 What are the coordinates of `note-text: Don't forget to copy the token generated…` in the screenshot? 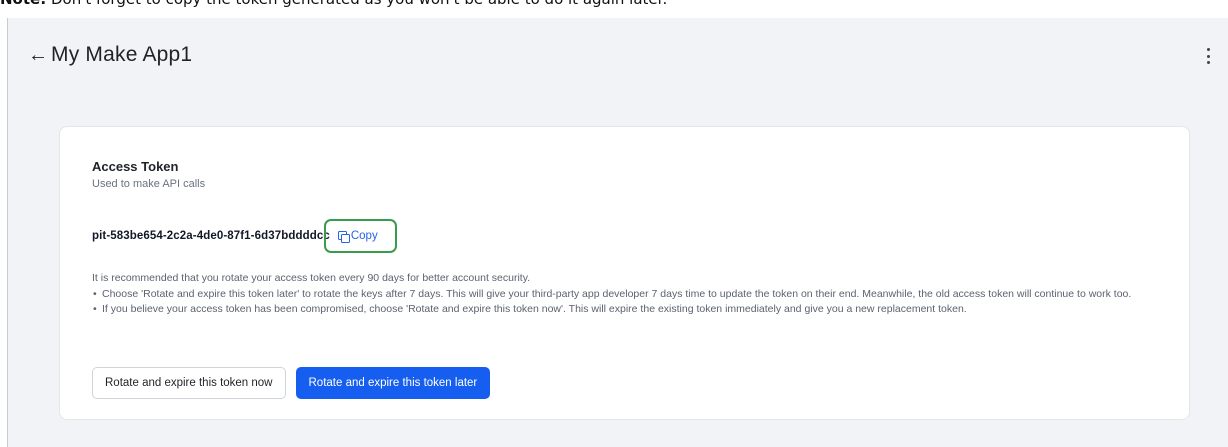 It's located at (356, 4).